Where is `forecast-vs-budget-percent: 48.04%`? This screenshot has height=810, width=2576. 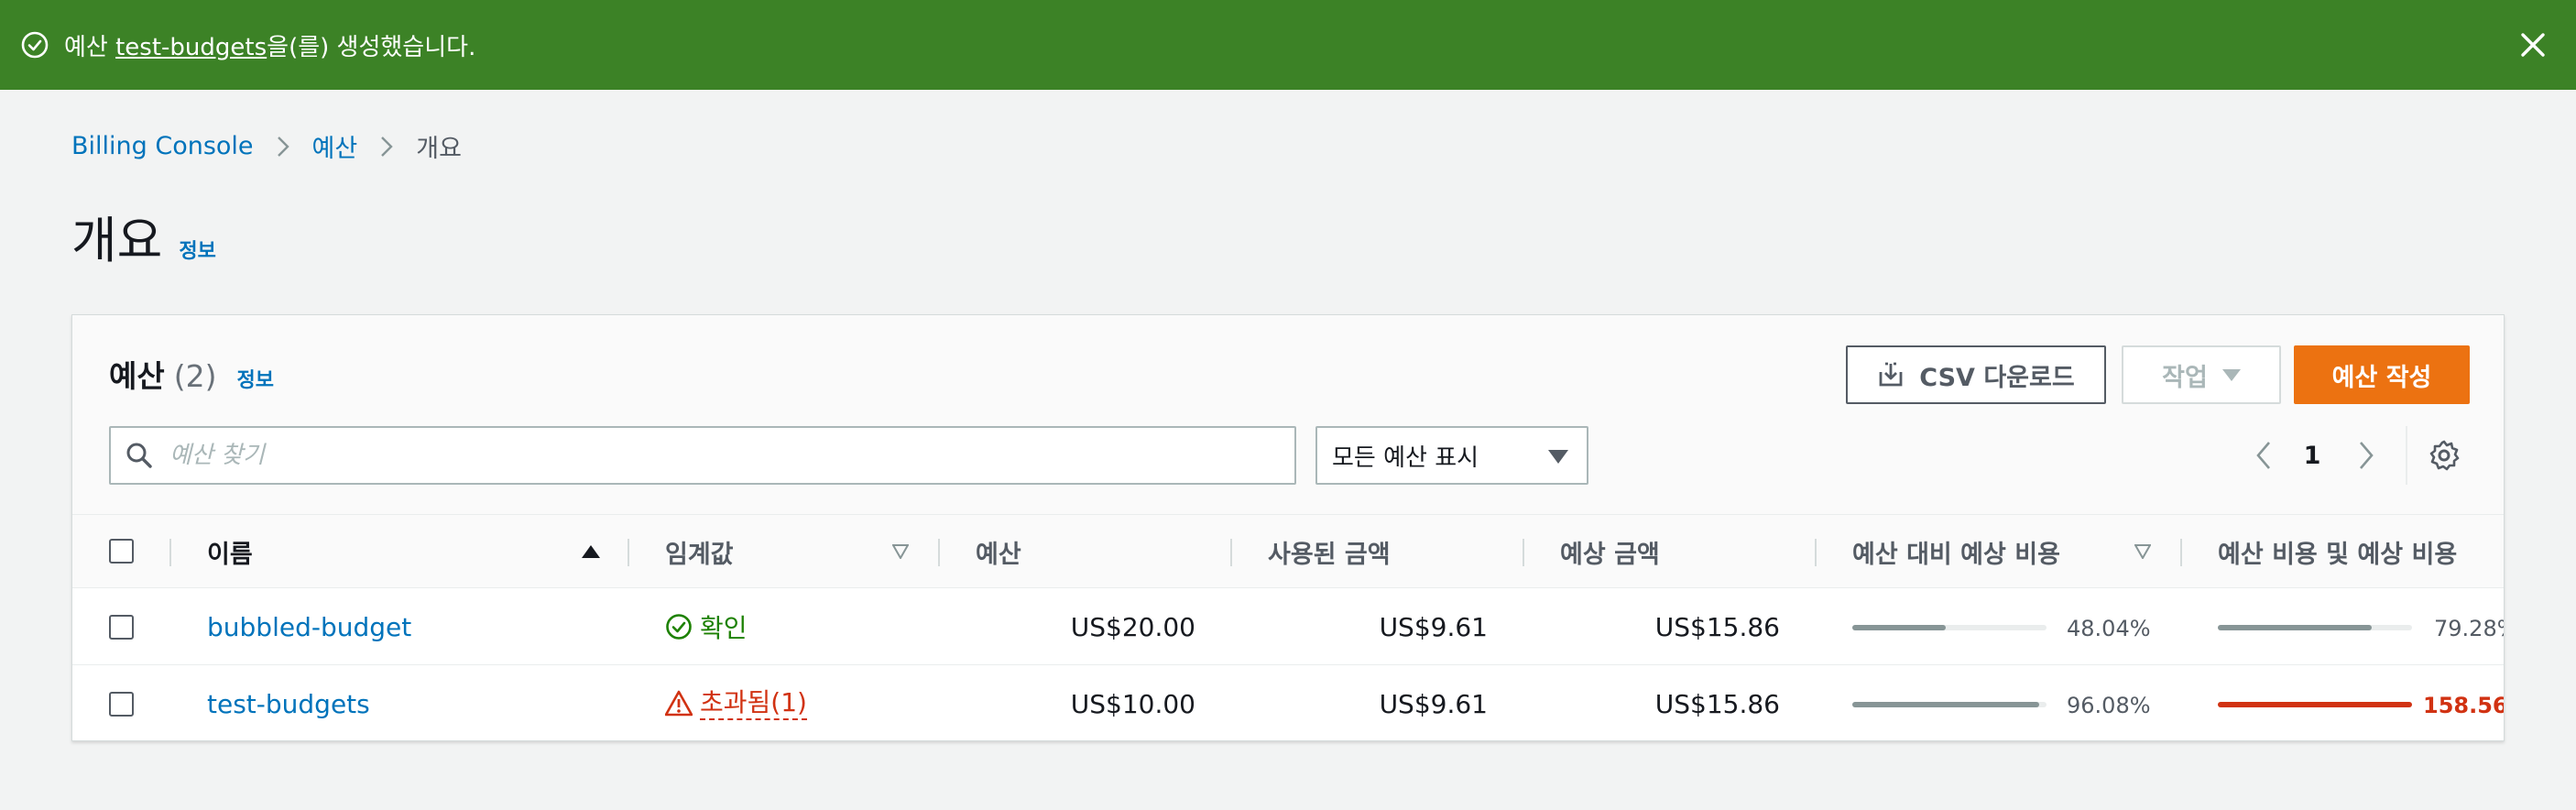 forecast-vs-budget-percent: 48.04% is located at coordinates (2109, 628).